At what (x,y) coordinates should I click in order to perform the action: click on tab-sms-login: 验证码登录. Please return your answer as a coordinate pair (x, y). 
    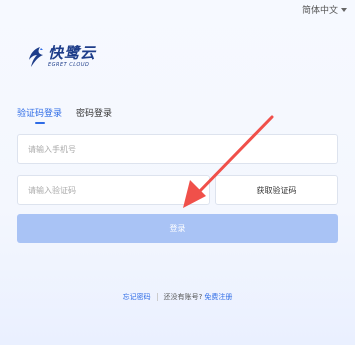
    Looking at the image, I should click on (39, 115).